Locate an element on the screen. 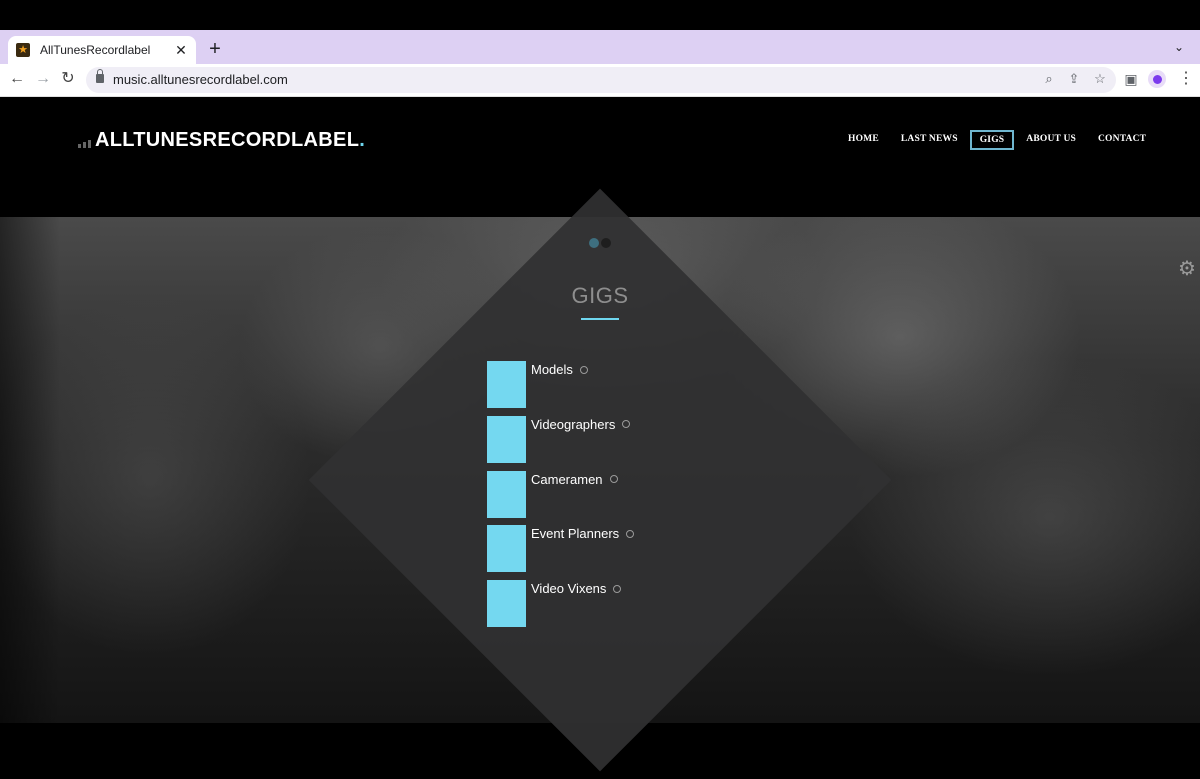 This screenshot has width=1200, height=779. site-logo: ALLTUNESRECORDLABEL . is located at coordinates (221, 140).